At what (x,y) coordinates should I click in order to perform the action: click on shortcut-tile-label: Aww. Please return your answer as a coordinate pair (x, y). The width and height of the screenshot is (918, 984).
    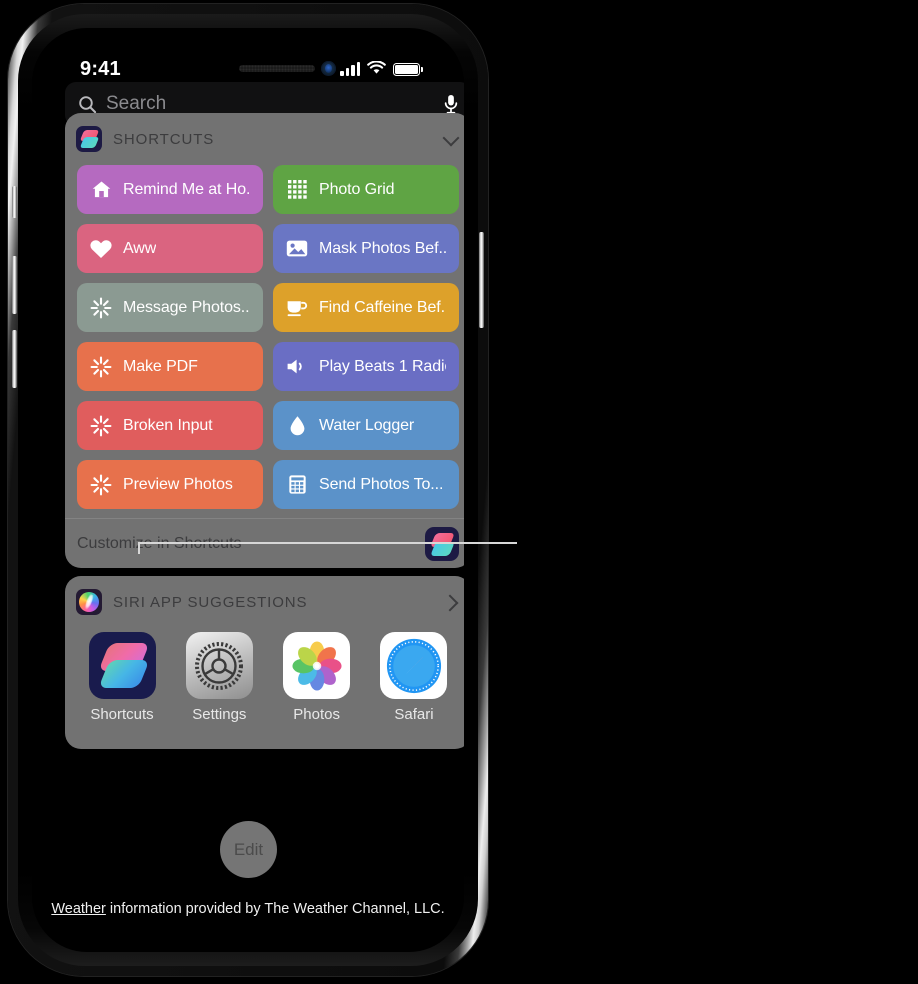
    Looking at the image, I should click on (140, 248).